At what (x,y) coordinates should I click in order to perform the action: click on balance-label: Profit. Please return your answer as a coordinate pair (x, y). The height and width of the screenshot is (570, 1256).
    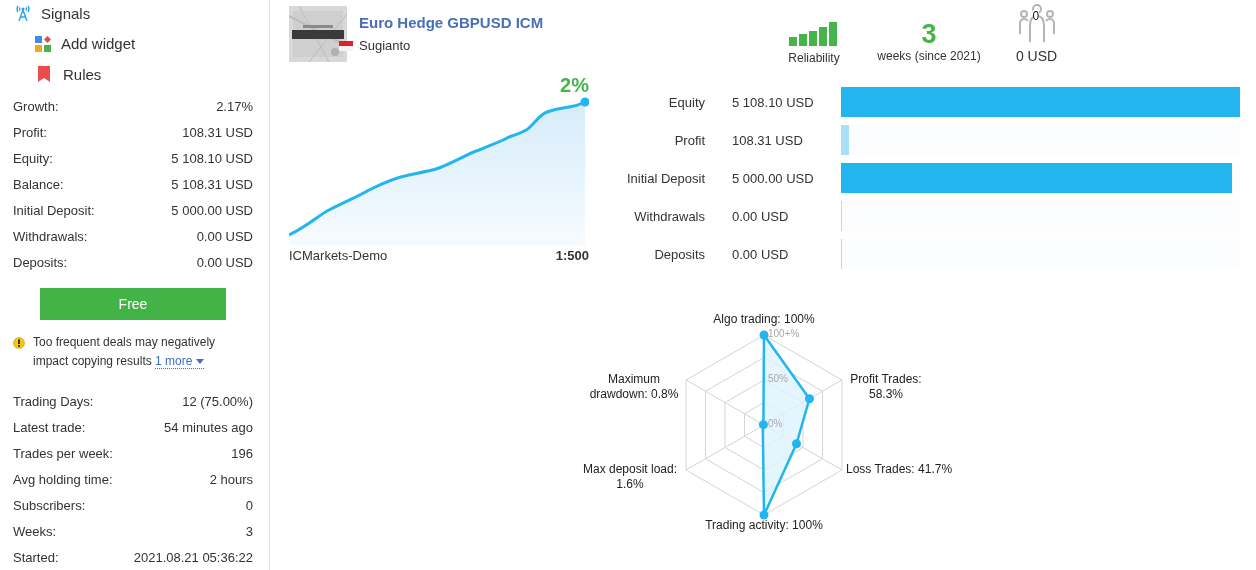
    Looking at the image, I should click on (689, 140).